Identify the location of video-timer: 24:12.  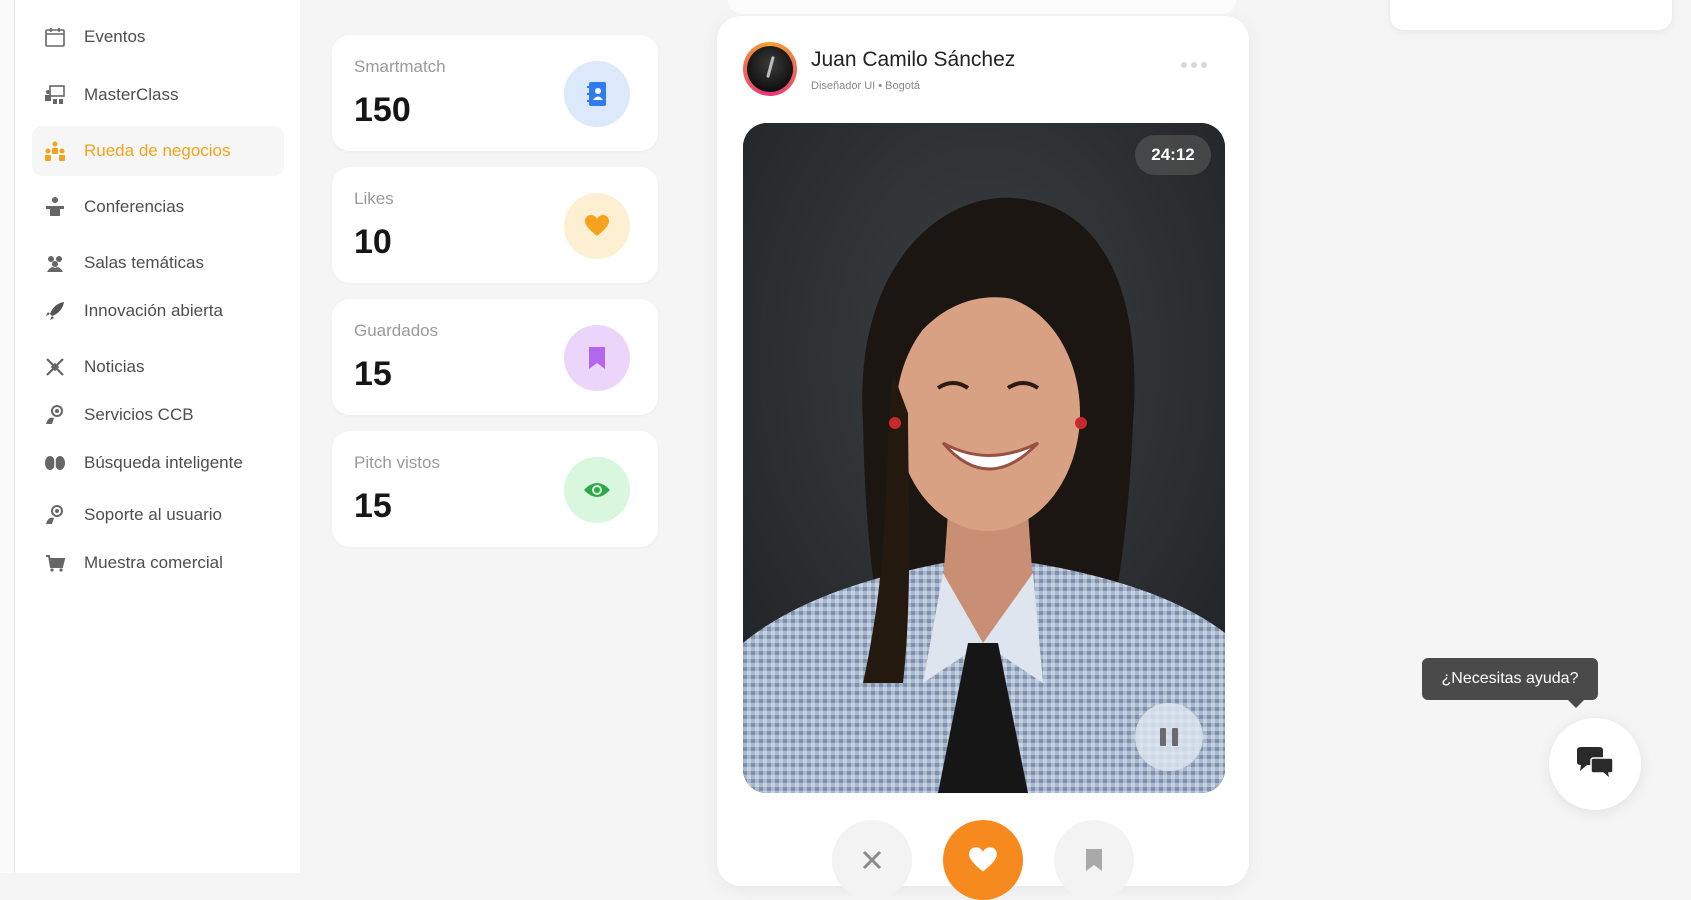
(1173, 155).